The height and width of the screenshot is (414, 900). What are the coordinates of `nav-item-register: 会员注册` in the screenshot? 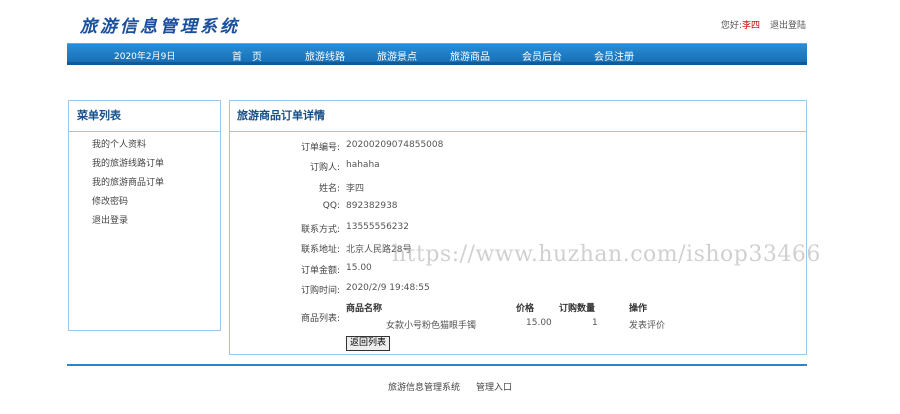 It's located at (614, 55).